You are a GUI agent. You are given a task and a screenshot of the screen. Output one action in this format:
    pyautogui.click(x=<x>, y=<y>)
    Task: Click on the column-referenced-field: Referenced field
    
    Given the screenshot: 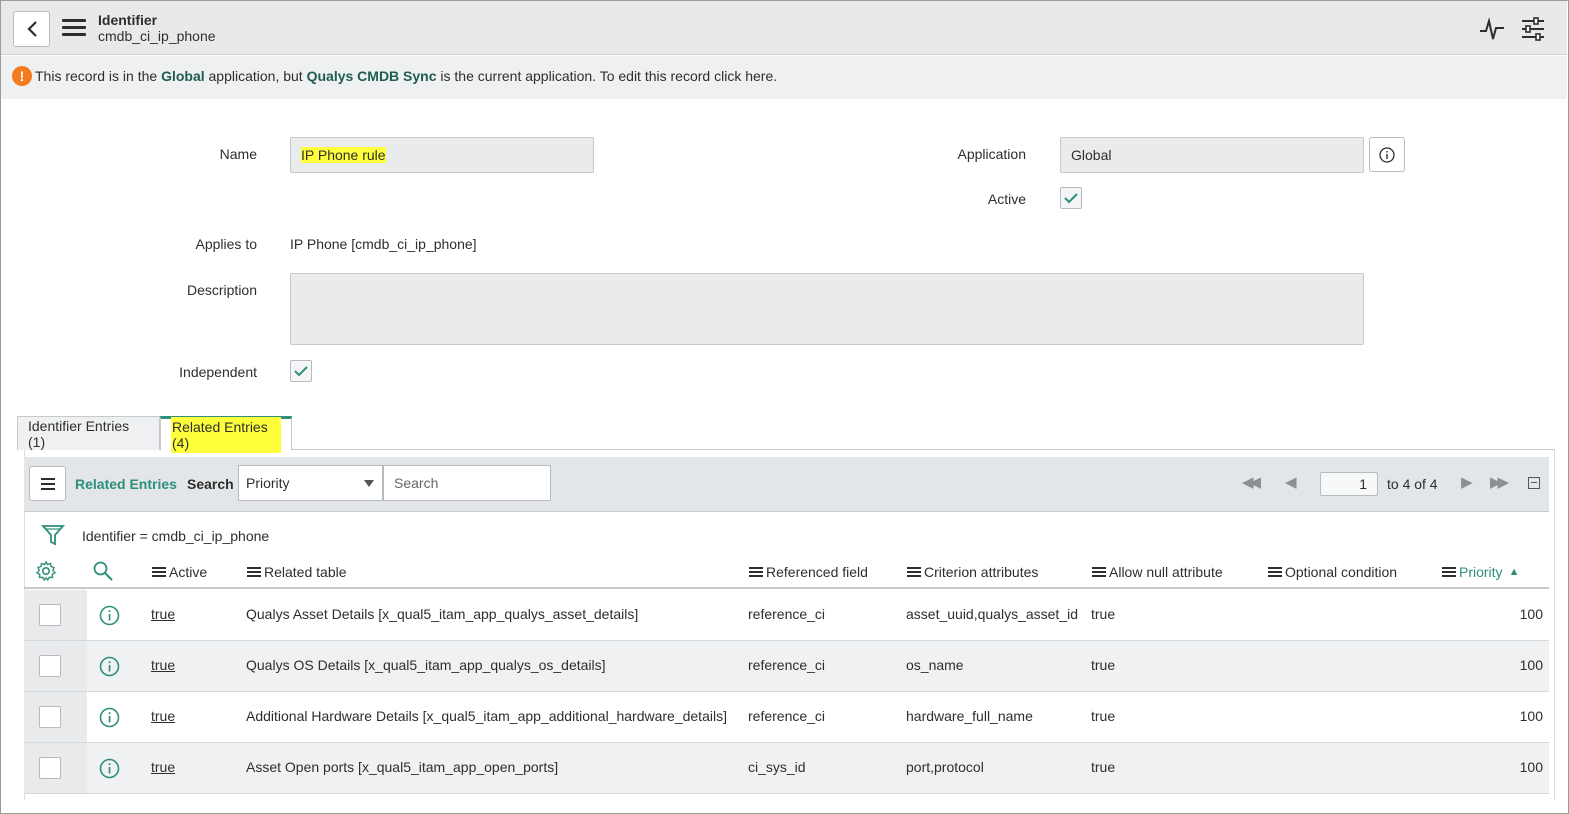 What is the action you would take?
    pyautogui.click(x=808, y=572)
    